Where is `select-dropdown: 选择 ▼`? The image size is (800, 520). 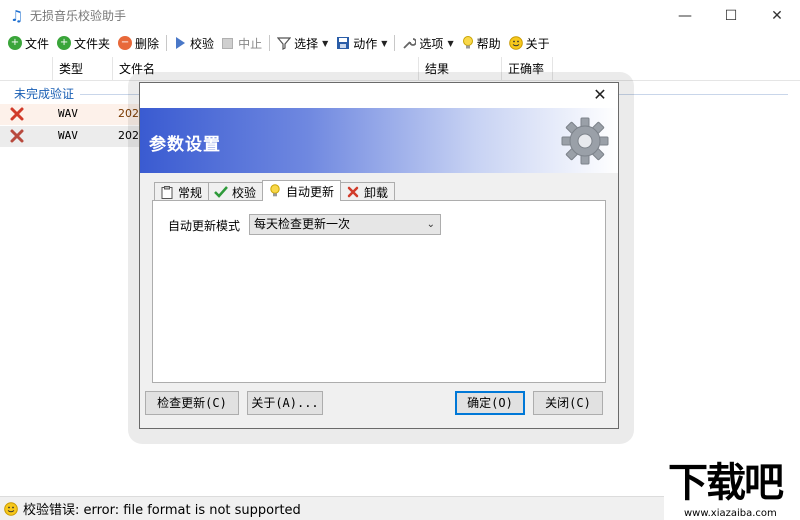 select-dropdown: 选择 ▼ is located at coordinates (302, 43).